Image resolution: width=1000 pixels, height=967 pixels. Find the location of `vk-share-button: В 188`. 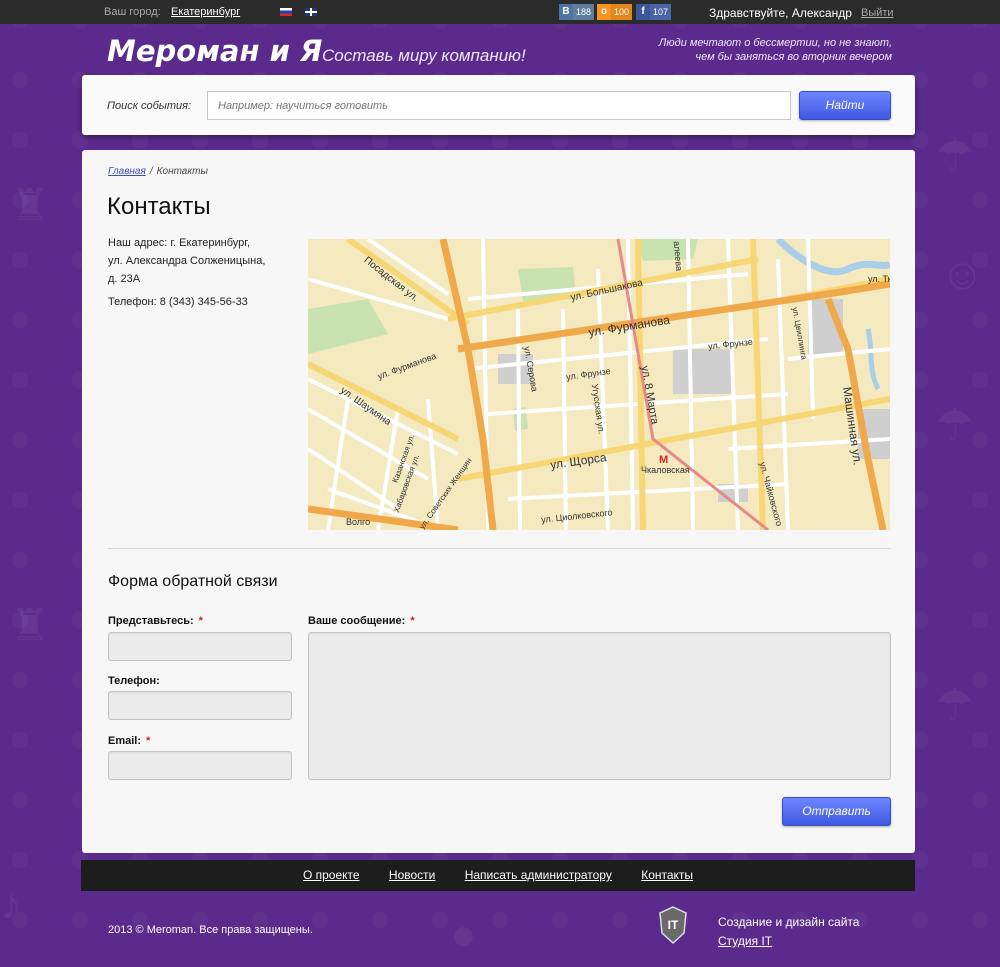

vk-share-button: В 188 is located at coordinates (577, 12).